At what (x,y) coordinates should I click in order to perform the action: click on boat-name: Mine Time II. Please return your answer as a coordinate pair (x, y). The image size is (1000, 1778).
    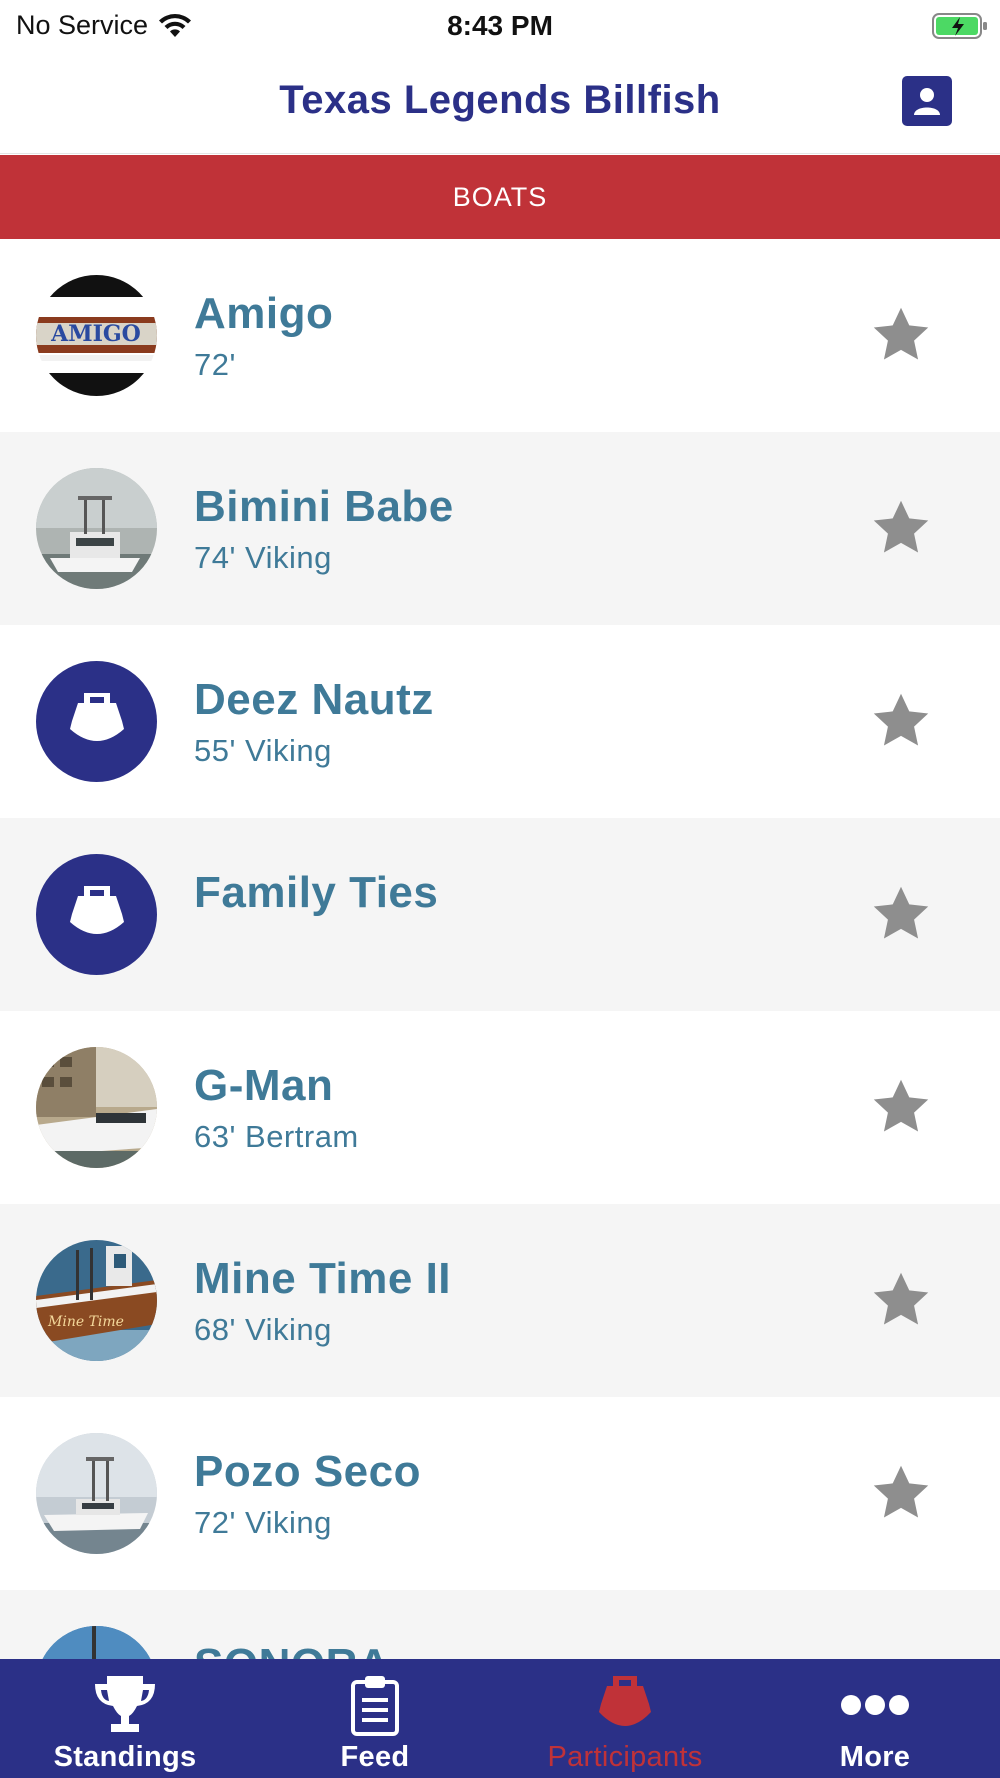
    Looking at the image, I should click on (323, 1278).